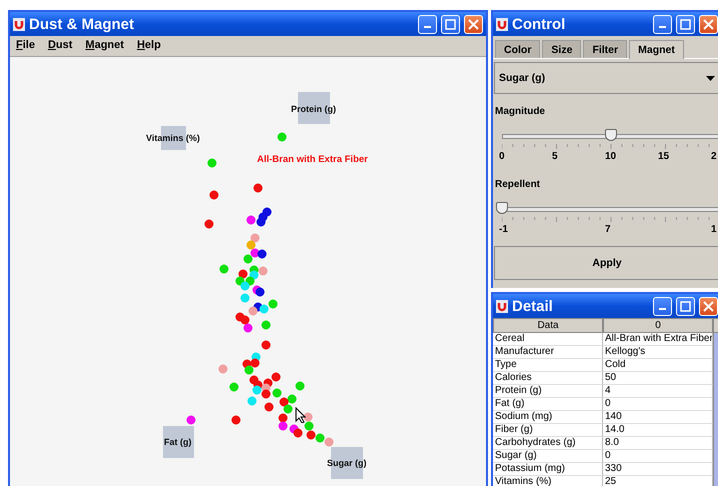  Describe the element at coordinates (548, 365) in the screenshot. I see `table-cell: Type` at that location.